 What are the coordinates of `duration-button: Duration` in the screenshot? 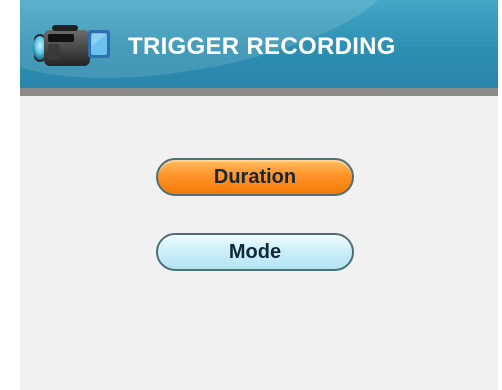 It's located at (255, 177).